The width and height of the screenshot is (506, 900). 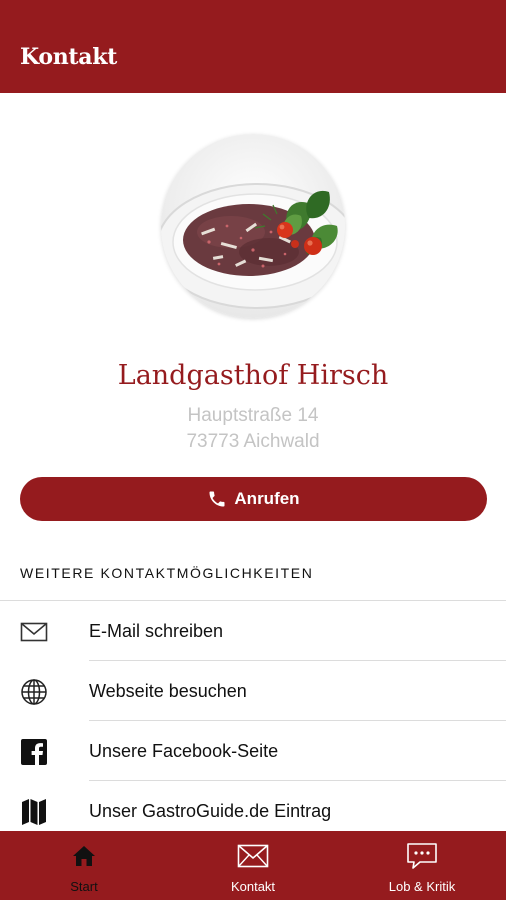 I want to click on tab-label: Lob & Kritik, so click(x=422, y=886).